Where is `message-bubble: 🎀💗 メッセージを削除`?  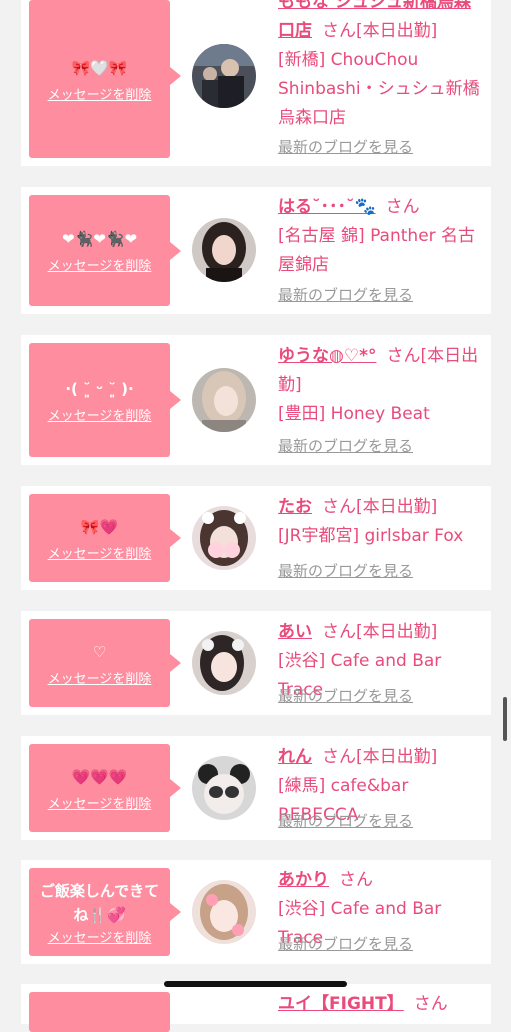
message-bubble: 🎀💗 メッセージを削除 is located at coordinates (99, 538).